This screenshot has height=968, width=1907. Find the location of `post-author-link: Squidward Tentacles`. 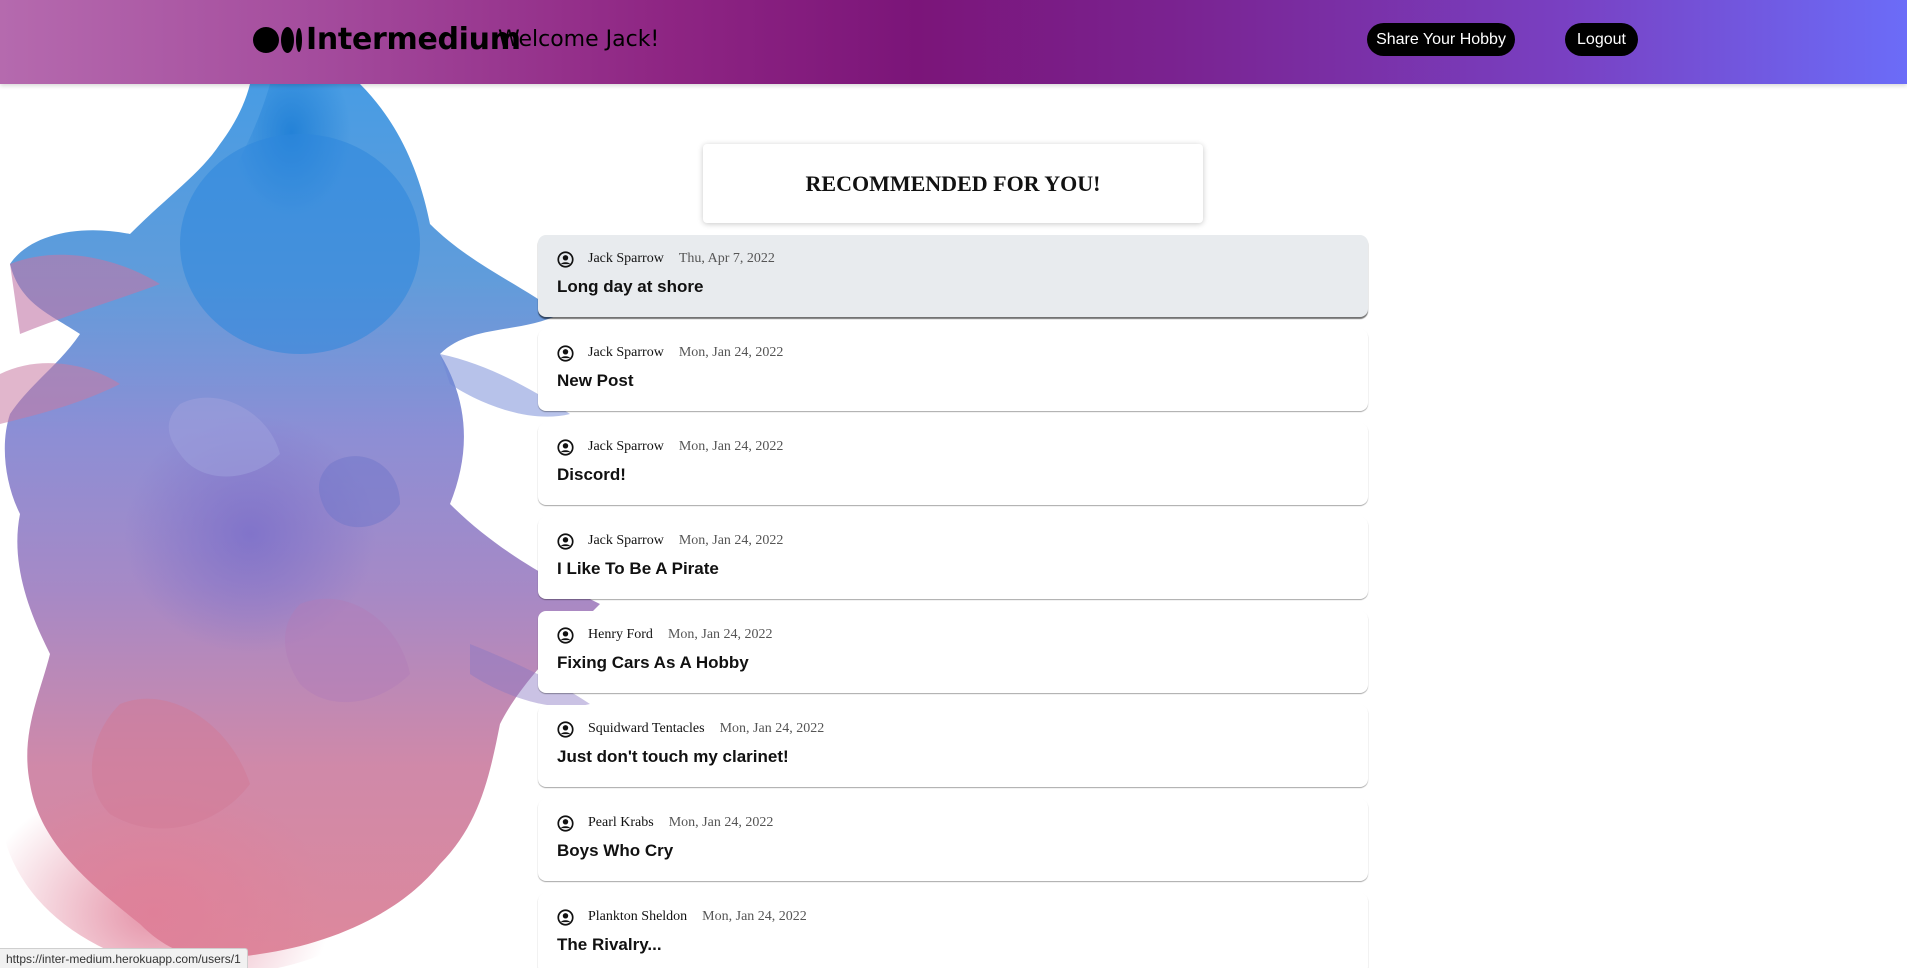

post-author-link: Squidward Tentacles is located at coordinates (646, 729).